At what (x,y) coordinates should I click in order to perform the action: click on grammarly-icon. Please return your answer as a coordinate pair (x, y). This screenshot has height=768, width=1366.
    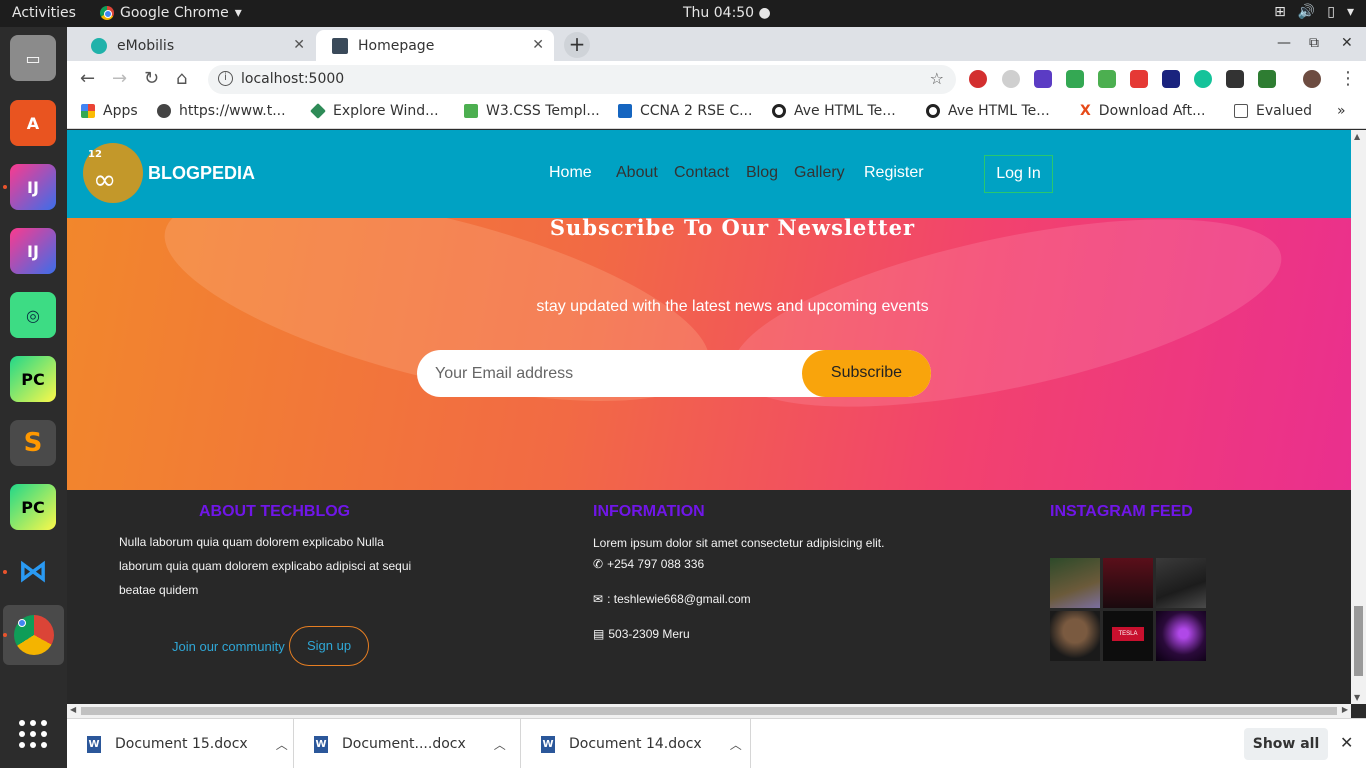
    Looking at the image, I should click on (1203, 79).